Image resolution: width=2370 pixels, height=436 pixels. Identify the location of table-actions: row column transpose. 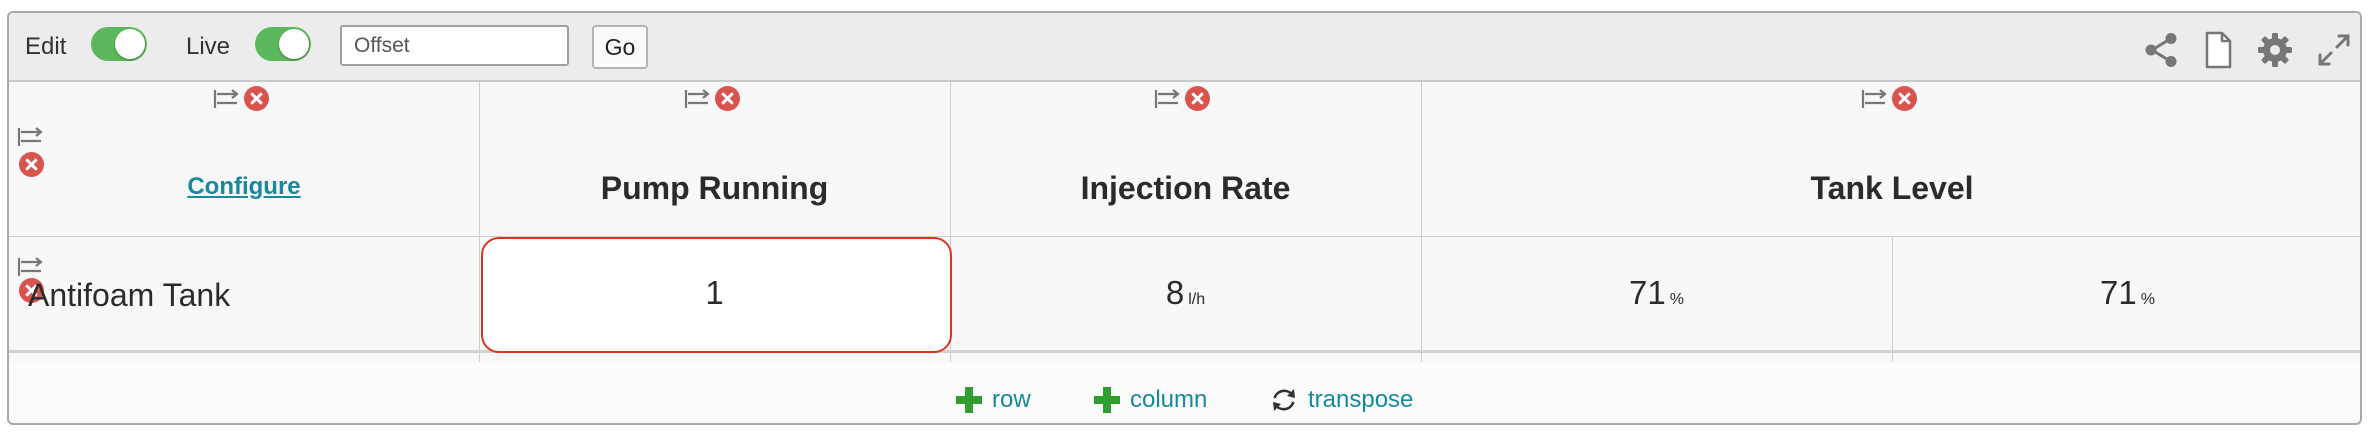
(1184, 392).